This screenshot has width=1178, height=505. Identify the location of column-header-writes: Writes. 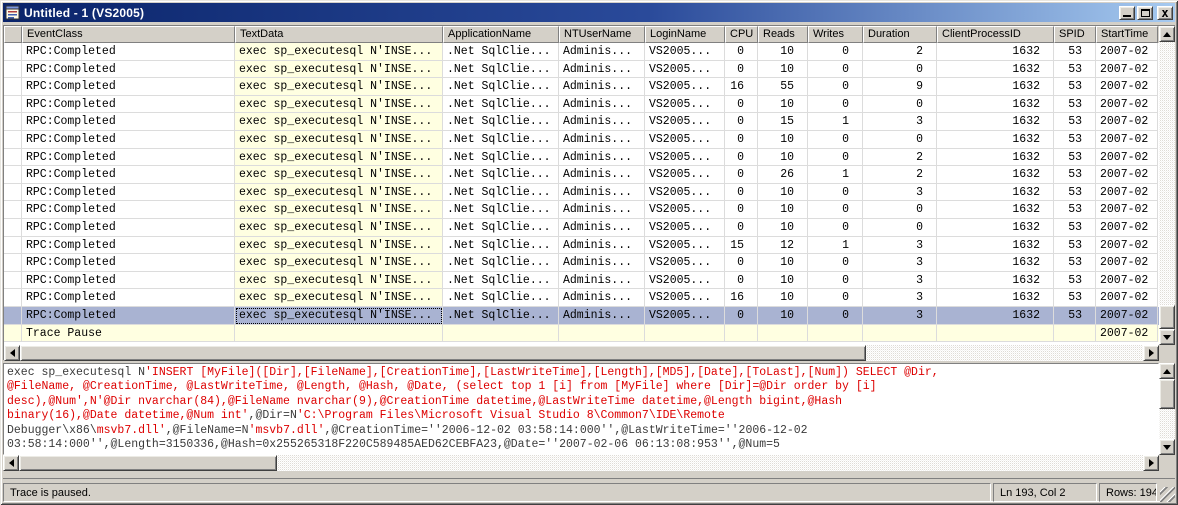
(835, 34).